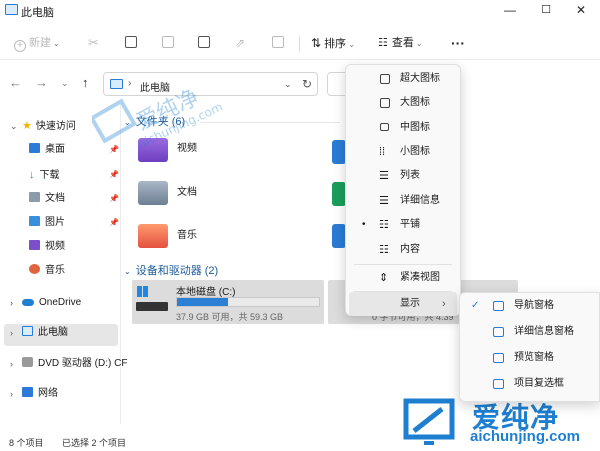  Describe the element at coordinates (403, 201) in the screenshot. I see `menu-item-details: ☰ 详细信息` at that location.